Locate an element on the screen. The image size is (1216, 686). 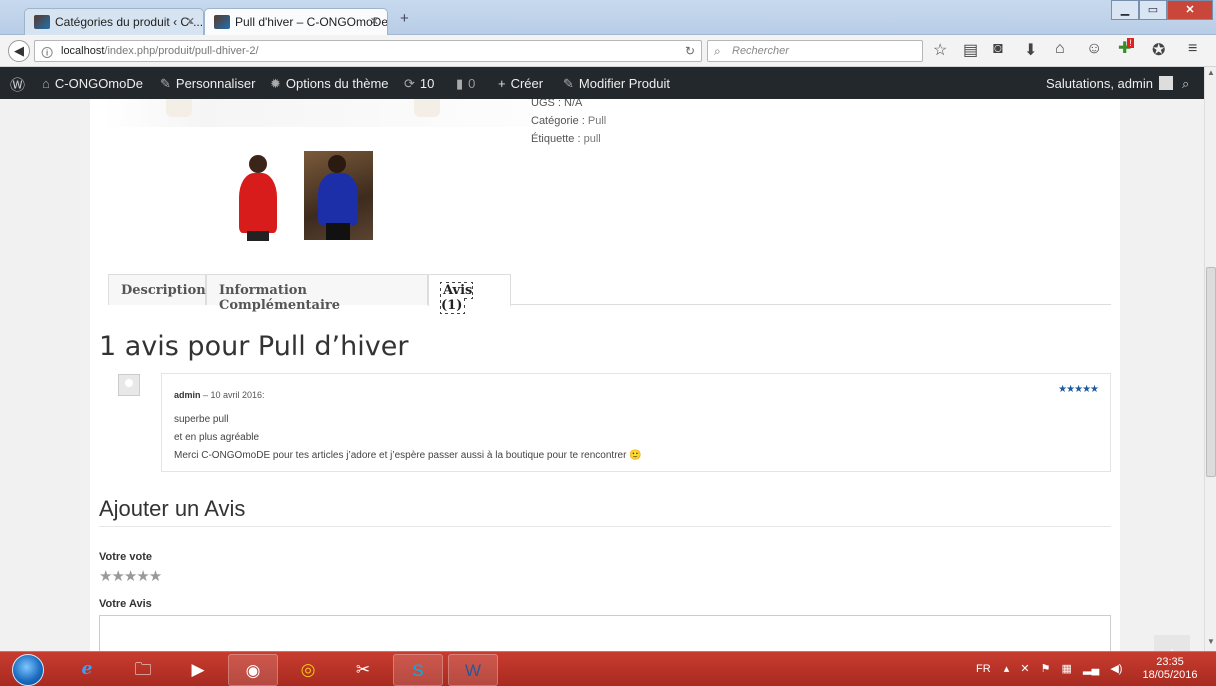
dashboard-icon: ⌂ is located at coordinates (46, 83).